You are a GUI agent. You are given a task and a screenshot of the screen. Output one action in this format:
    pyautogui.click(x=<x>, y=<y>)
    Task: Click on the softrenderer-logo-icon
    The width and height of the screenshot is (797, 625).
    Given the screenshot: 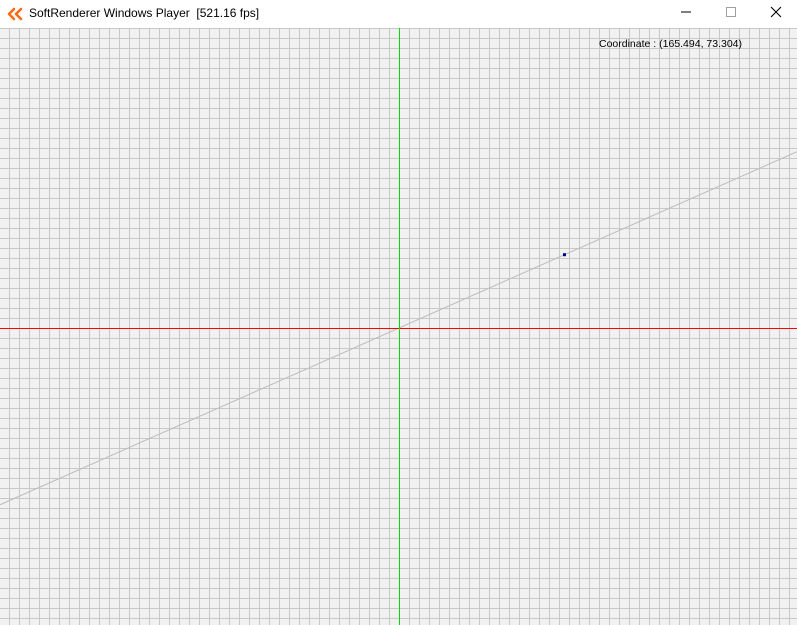 What is the action you would take?
    pyautogui.click(x=15, y=14)
    